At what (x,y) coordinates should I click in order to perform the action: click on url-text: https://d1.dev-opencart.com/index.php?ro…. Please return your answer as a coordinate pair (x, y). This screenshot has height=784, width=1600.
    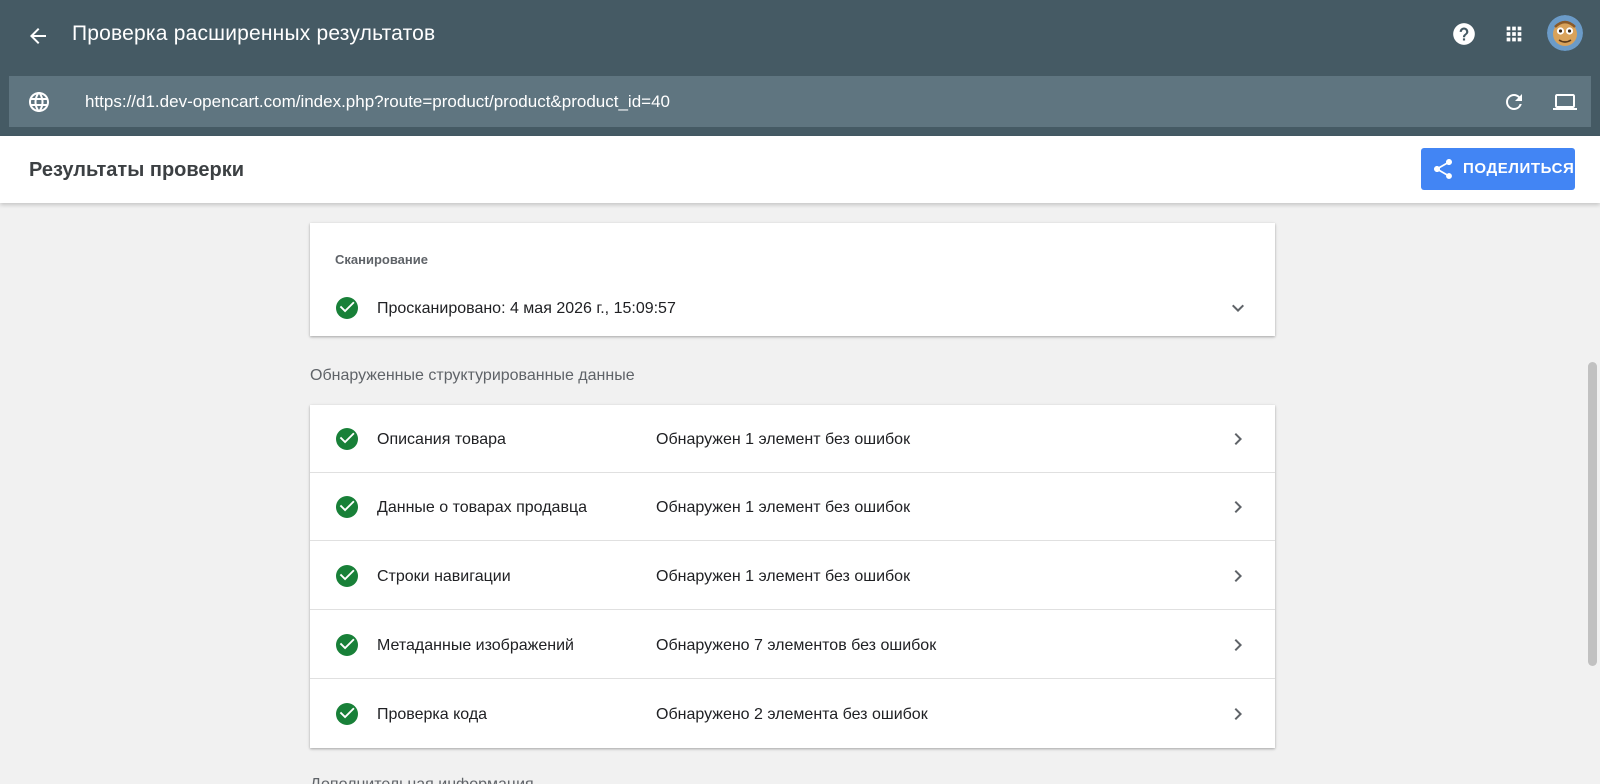
    Looking at the image, I should click on (377, 102).